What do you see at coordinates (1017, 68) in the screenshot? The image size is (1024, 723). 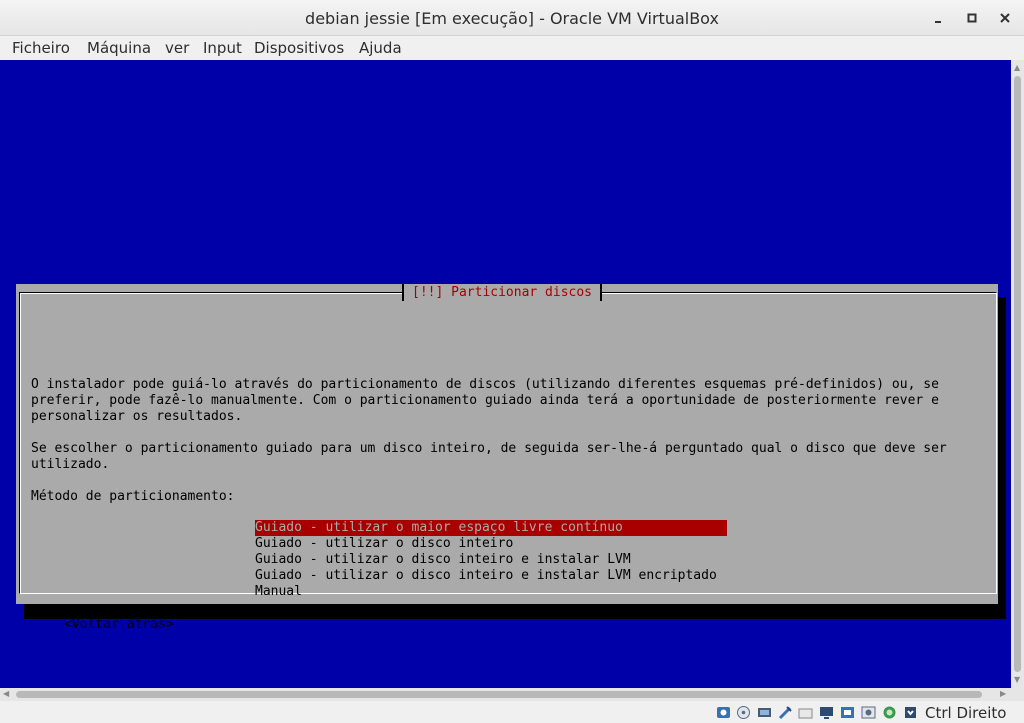 I see `scroll-up-icon: ▲` at bounding box center [1017, 68].